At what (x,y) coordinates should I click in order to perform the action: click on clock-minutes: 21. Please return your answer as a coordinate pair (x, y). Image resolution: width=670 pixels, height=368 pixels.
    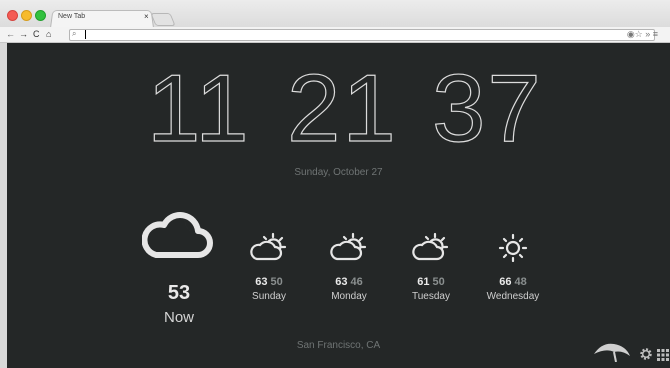
    Looking at the image, I should click on (342, 108).